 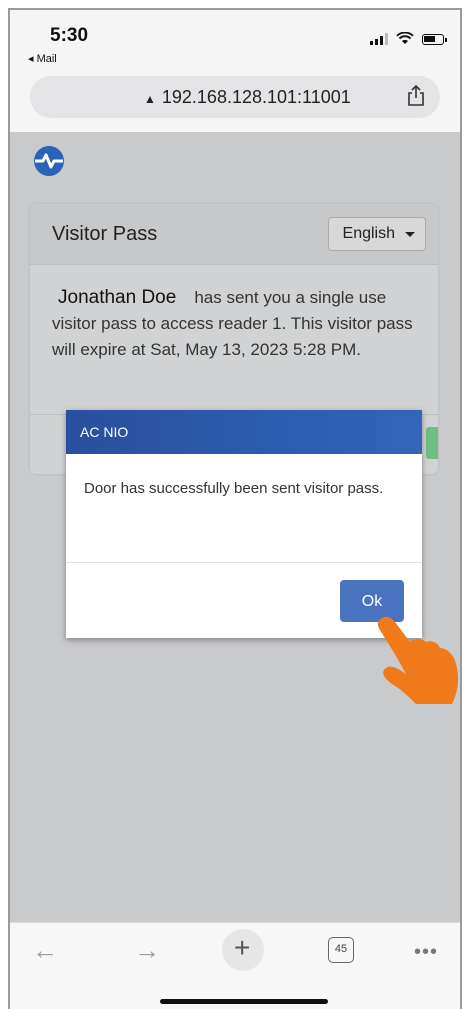 What do you see at coordinates (45, 950) in the screenshot?
I see `back-arrow-icon: ←` at bounding box center [45, 950].